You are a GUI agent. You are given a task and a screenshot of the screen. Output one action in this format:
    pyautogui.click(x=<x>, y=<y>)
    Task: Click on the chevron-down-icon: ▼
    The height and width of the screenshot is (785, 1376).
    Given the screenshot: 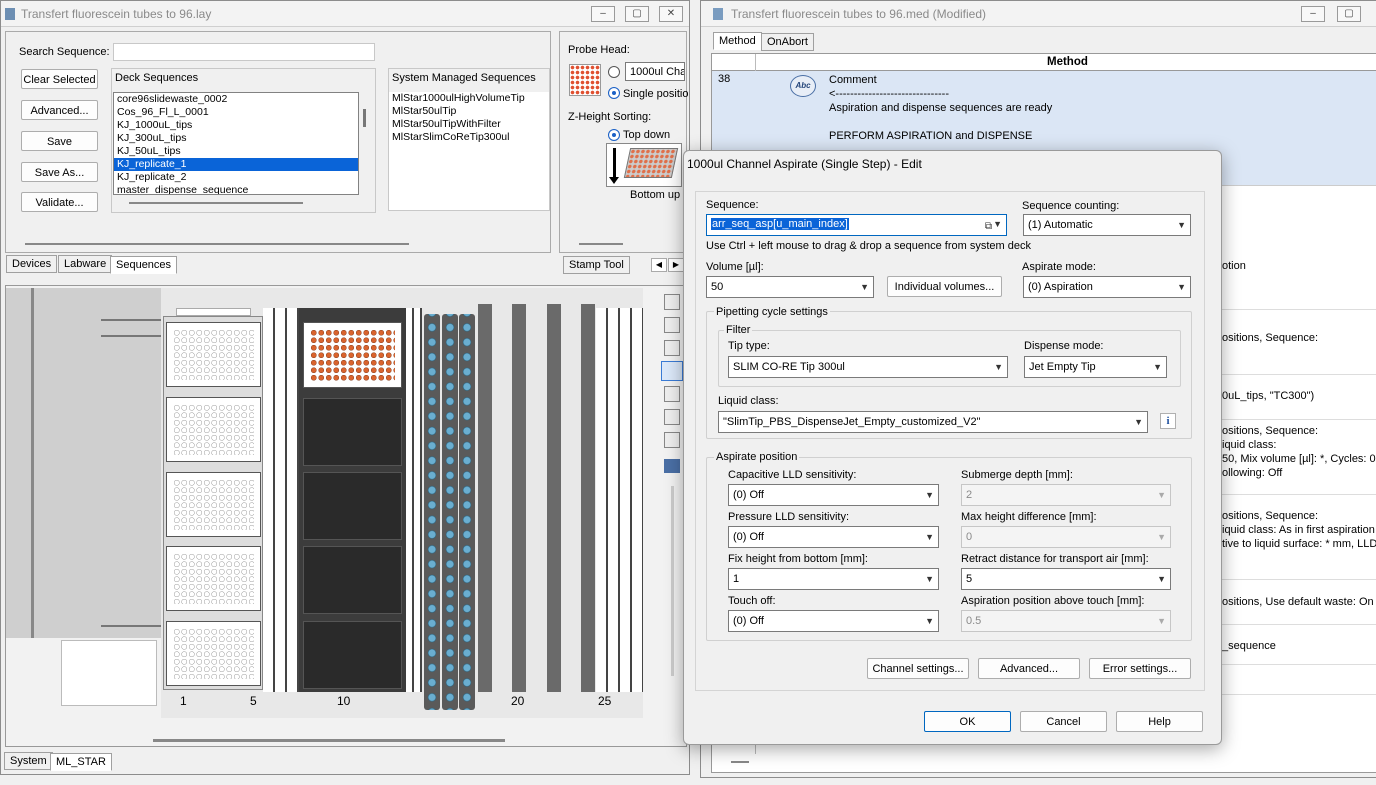 What is the action you would take?
    pyautogui.click(x=997, y=224)
    